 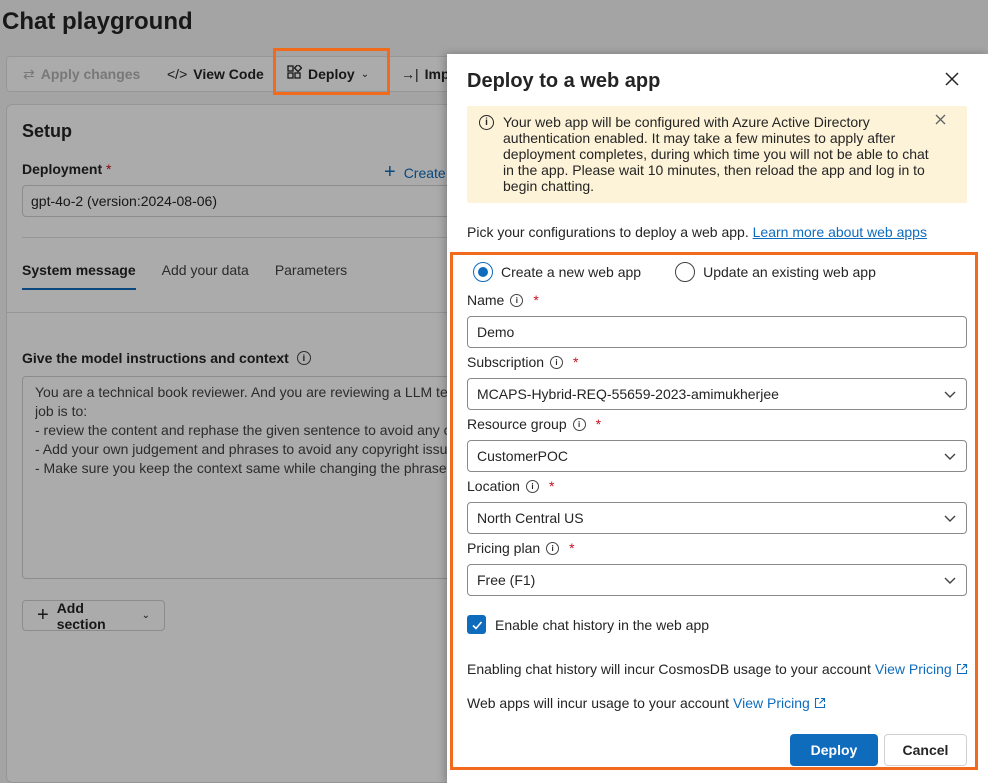 What do you see at coordinates (840, 232) in the screenshot?
I see `learn-more-link: Learn more about web apps` at bounding box center [840, 232].